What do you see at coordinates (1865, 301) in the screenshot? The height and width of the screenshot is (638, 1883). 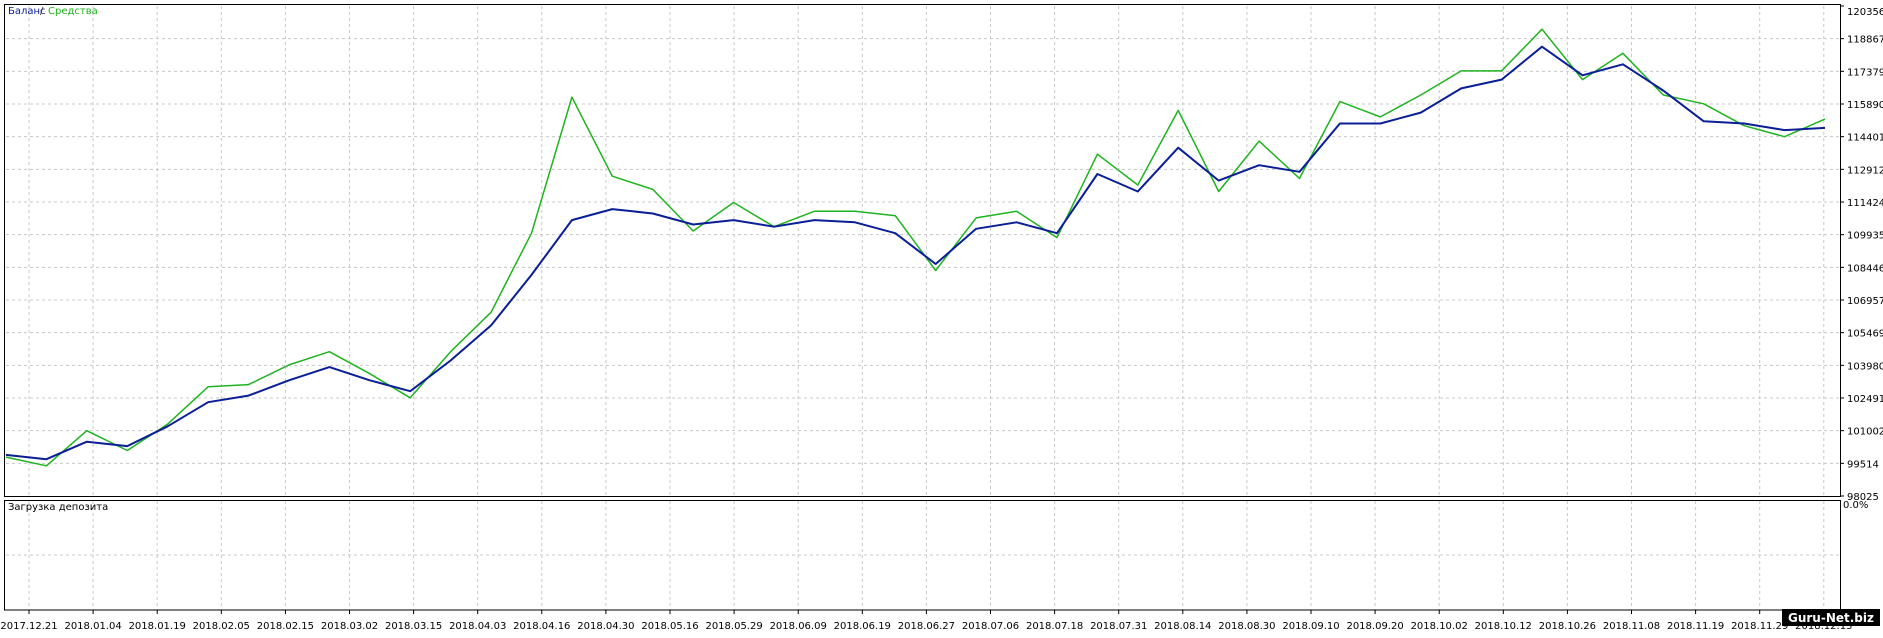 I see `y-tick-label: 106957` at bounding box center [1865, 301].